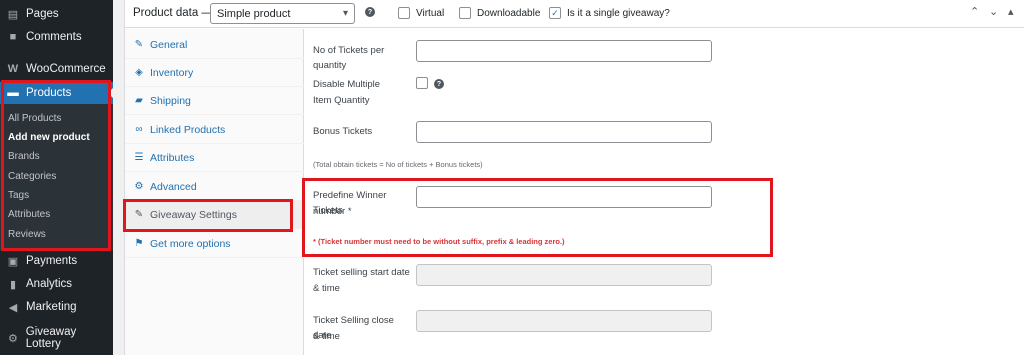 The width and height of the screenshot is (1024, 355). I want to click on menu-label: Payments, so click(52, 261).